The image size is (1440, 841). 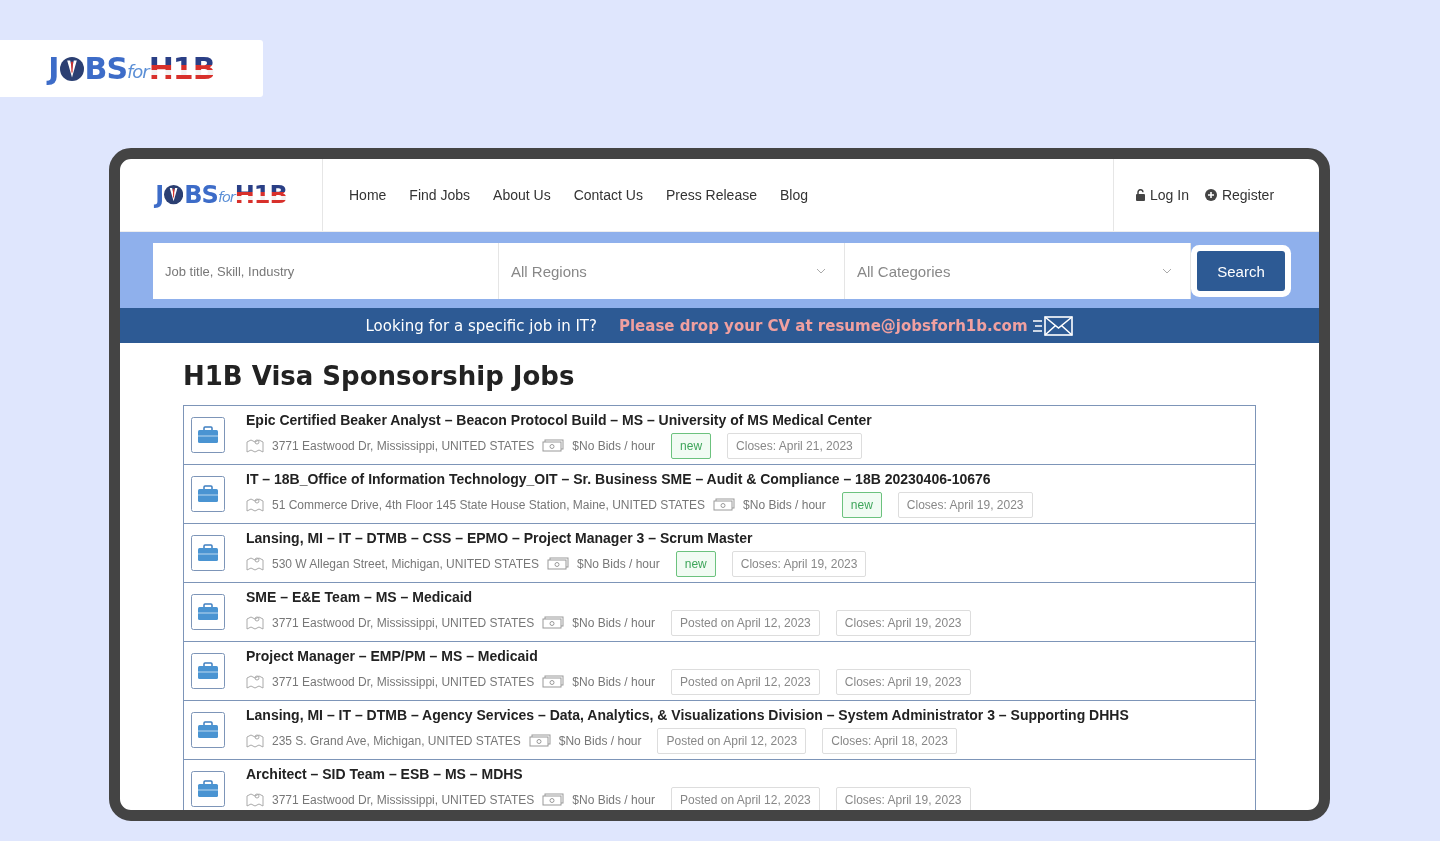 I want to click on lock-icon, so click(x=1140, y=195).